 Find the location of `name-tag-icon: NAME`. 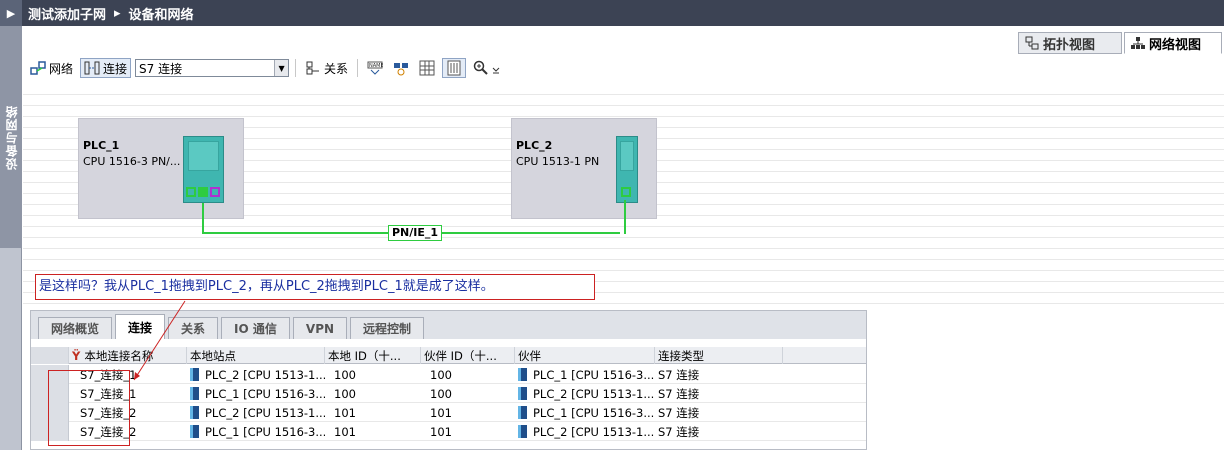

name-tag-icon: NAME is located at coordinates (375, 68).